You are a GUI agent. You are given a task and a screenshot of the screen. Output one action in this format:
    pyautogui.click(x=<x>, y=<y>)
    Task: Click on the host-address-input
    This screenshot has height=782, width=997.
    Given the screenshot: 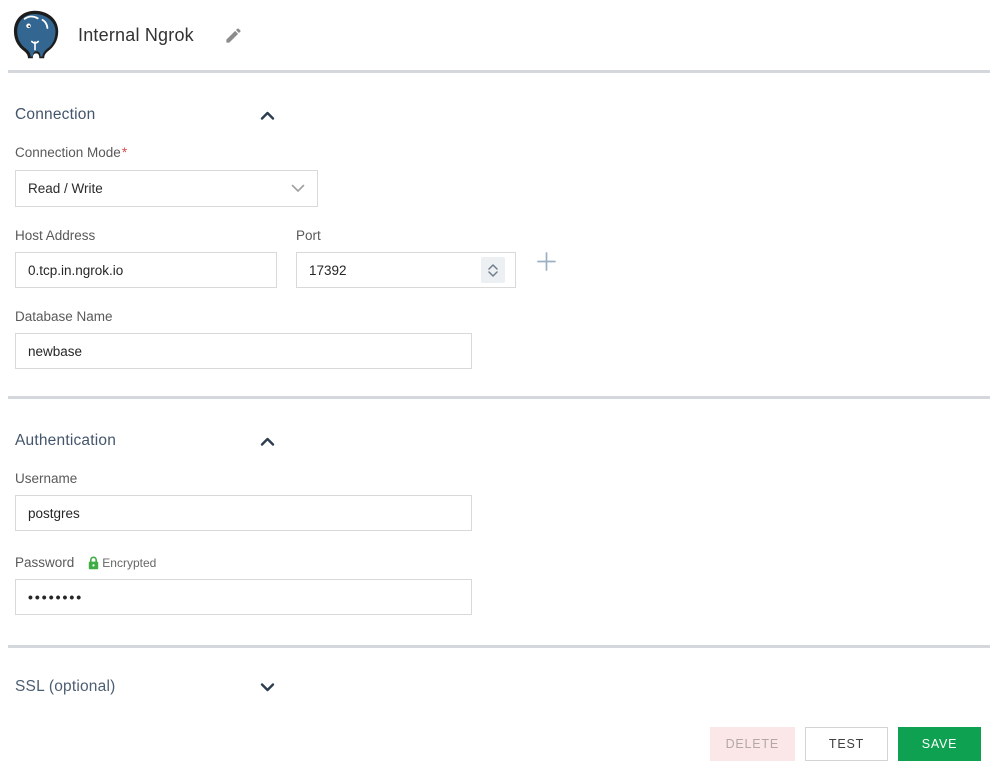 What is the action you would take?
    pyautogui.click(x=146, y=270)
    